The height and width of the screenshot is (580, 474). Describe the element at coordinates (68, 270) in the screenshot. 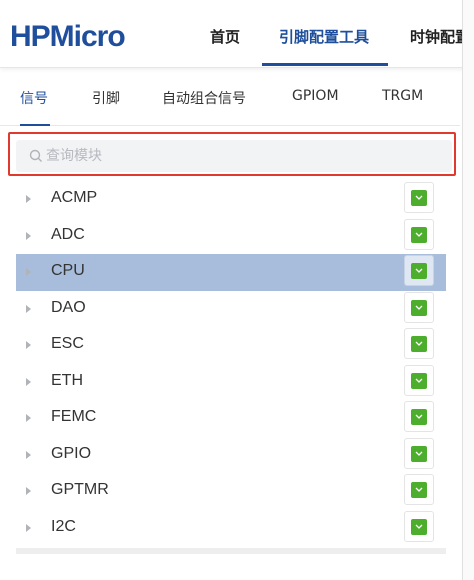

I see `module-label: CPU` at that location.